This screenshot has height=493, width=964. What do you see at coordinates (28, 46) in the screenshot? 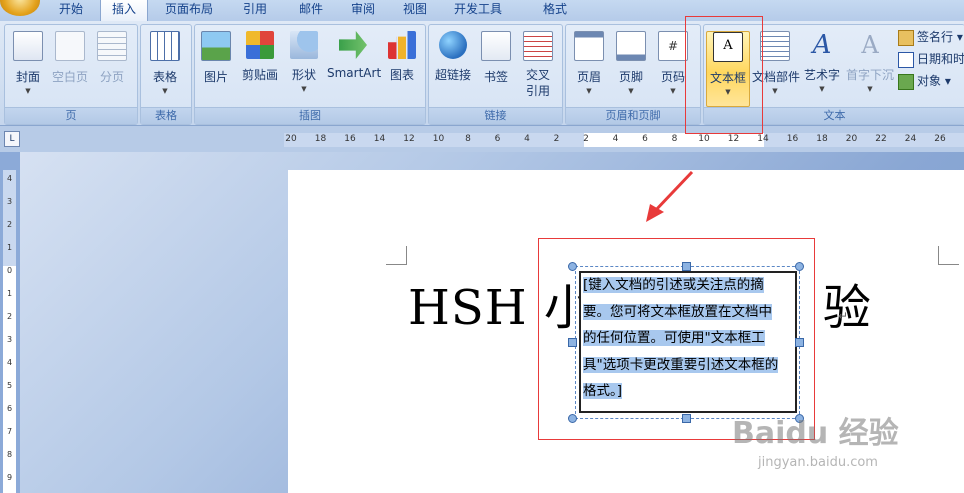
I see `cover-page-icon` at bounding box center [28, 46].